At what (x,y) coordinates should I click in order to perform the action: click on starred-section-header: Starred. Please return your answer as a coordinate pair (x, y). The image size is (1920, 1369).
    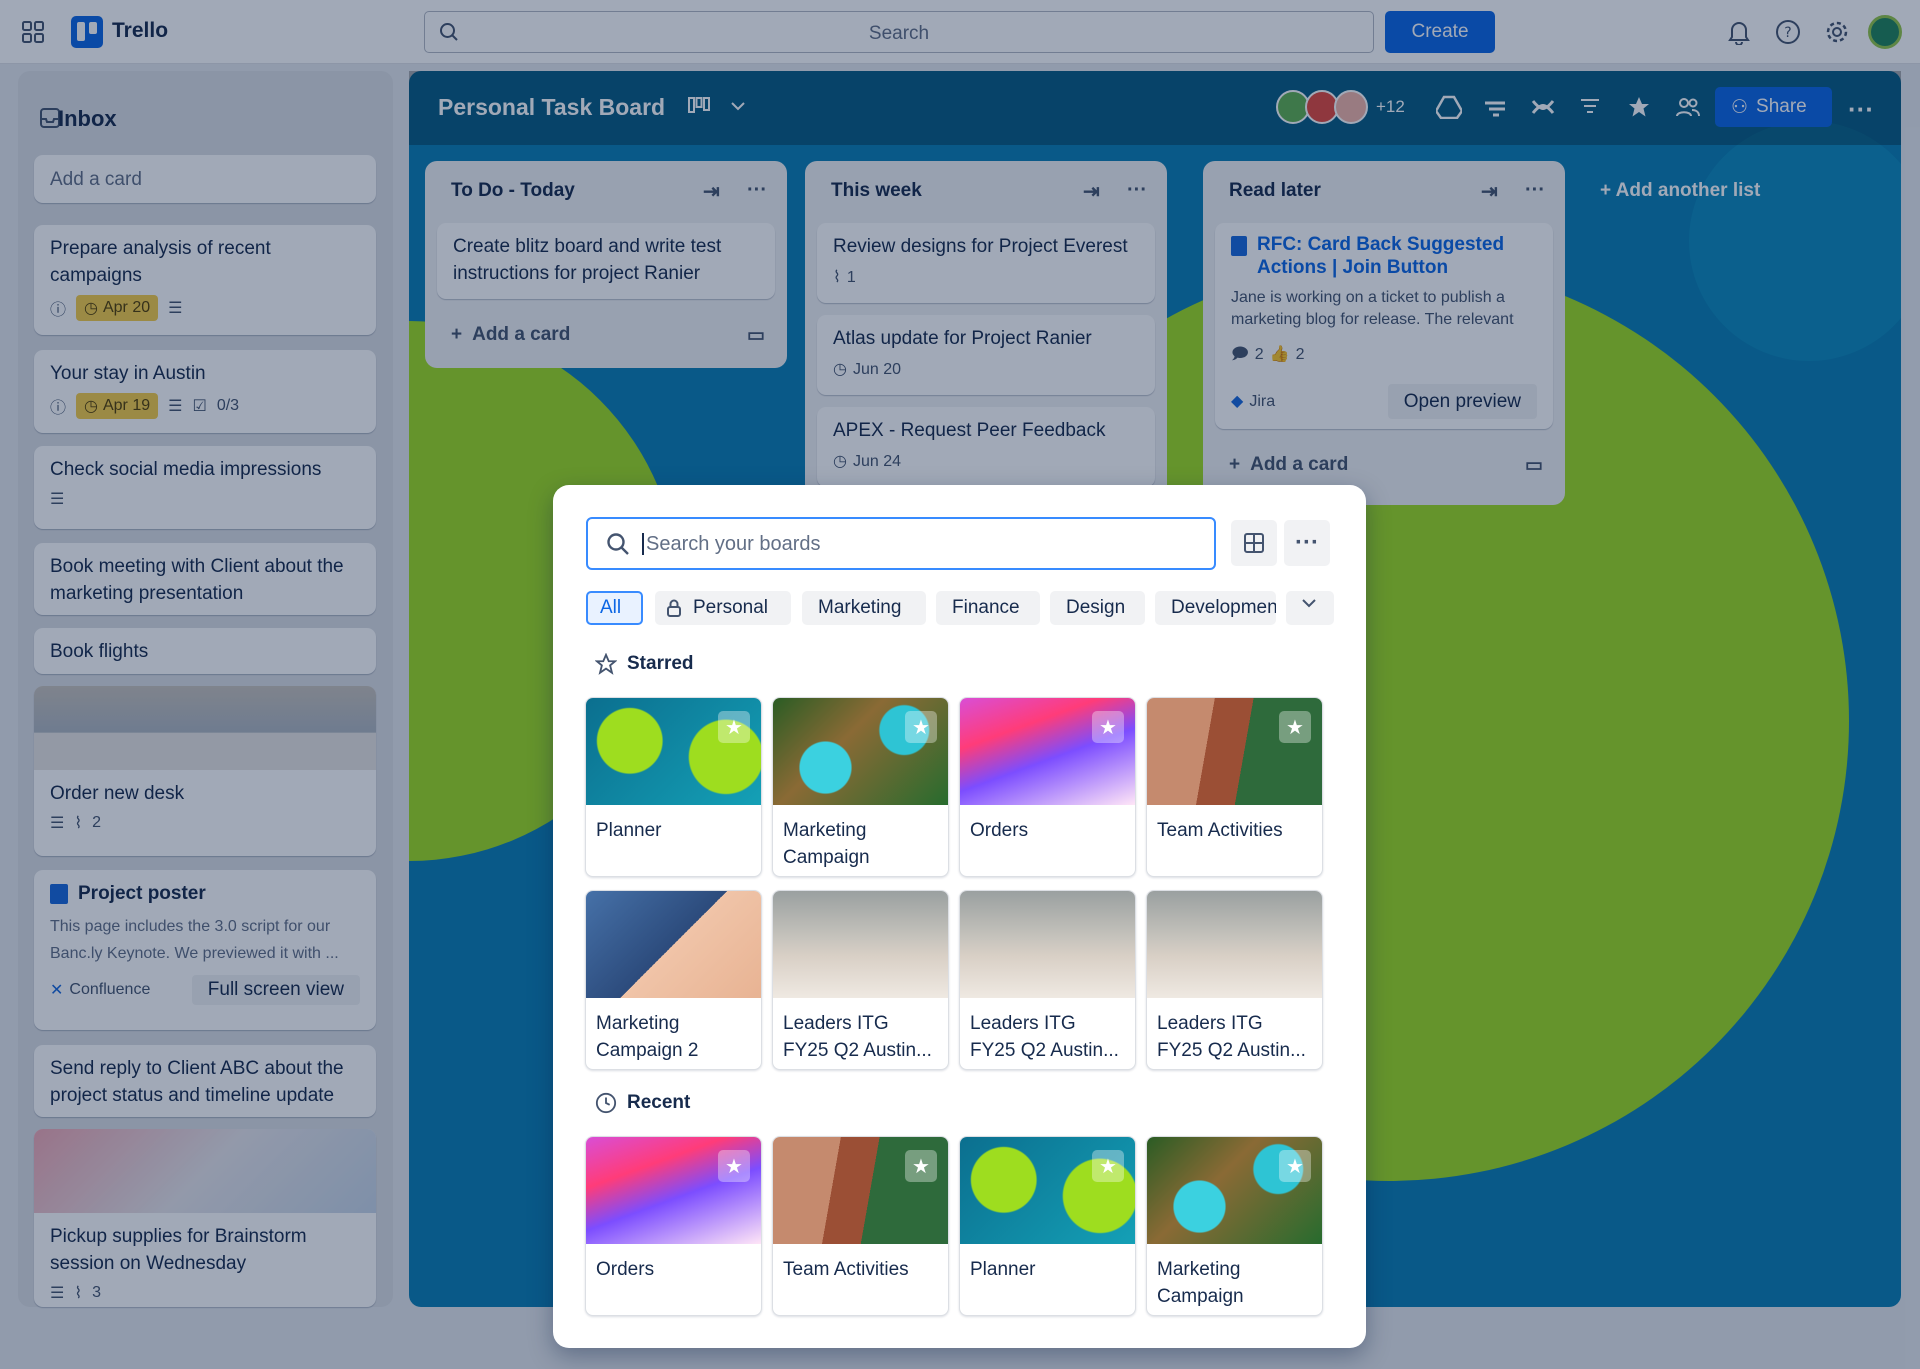
    Looking at the image, I should click on (644, 664).